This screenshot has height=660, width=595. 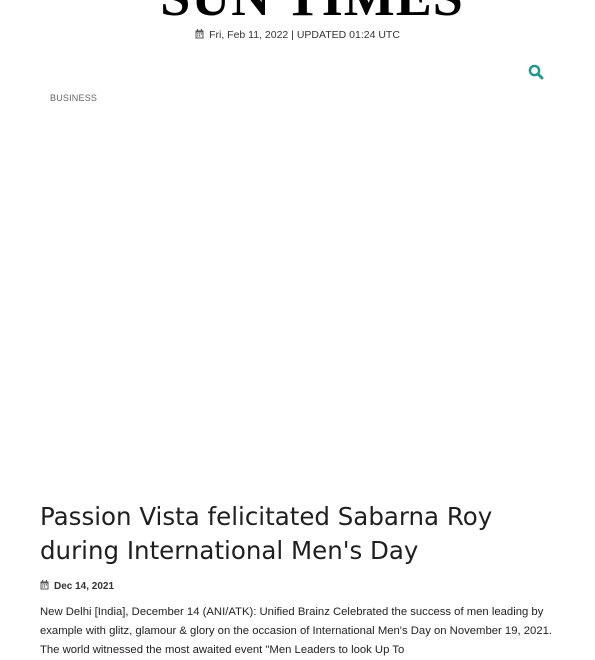 I want to click on current-date: Fri, Feb 11, 2022, so click(x=249, y=35).